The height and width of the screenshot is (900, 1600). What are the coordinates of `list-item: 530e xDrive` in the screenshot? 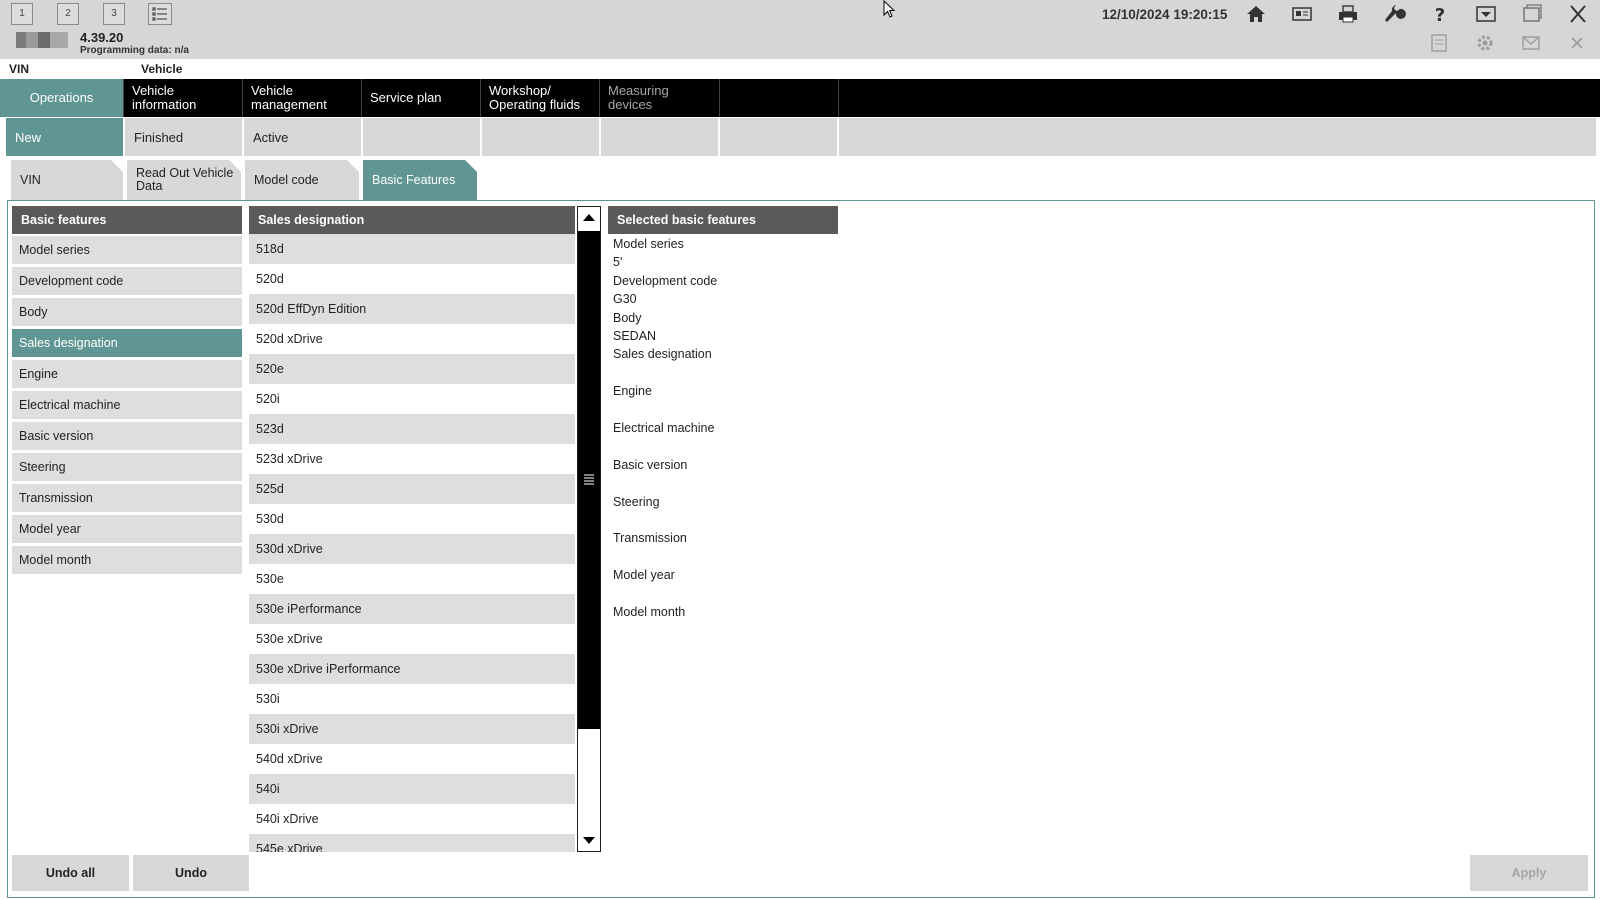 It's located at (412, 639).